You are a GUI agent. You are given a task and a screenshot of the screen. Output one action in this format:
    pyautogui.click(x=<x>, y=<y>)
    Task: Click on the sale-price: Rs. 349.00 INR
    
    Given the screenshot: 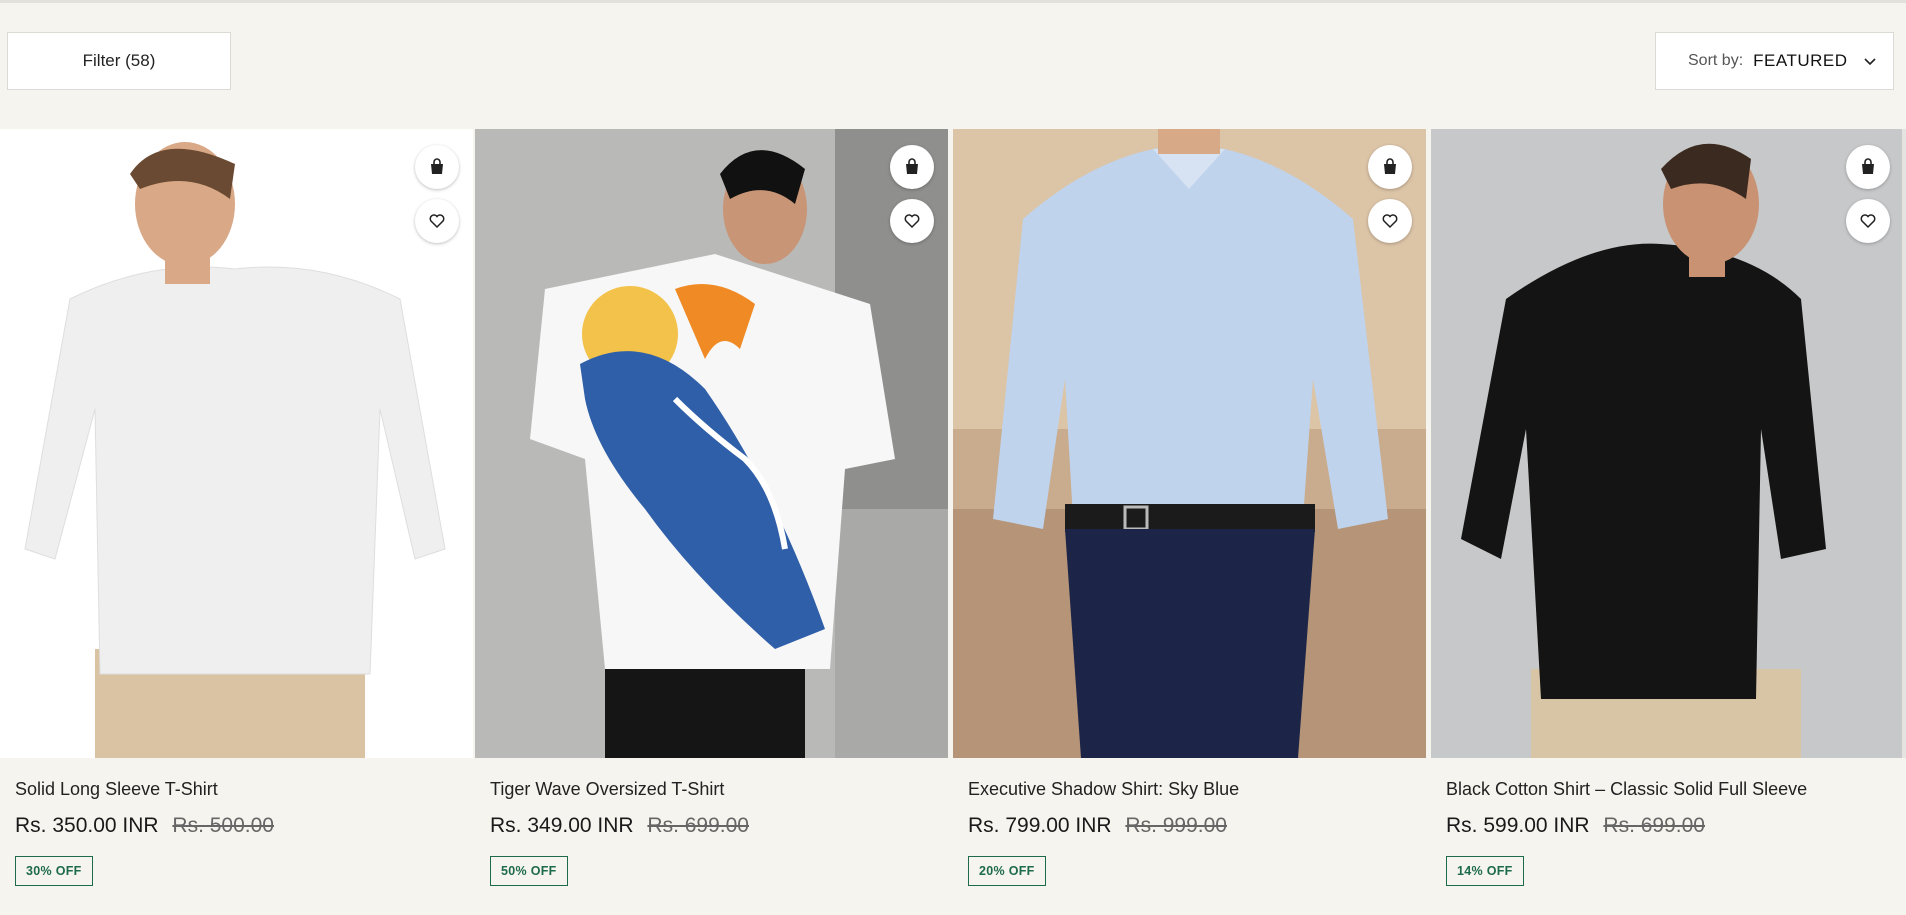 What is the action you would take?
    pyautogui.click(x=562, y=825)
    